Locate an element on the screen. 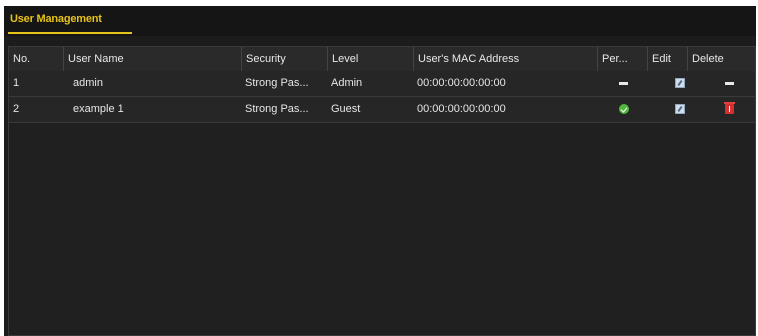  cell-level: Admin is located at coordinates (347, 83).